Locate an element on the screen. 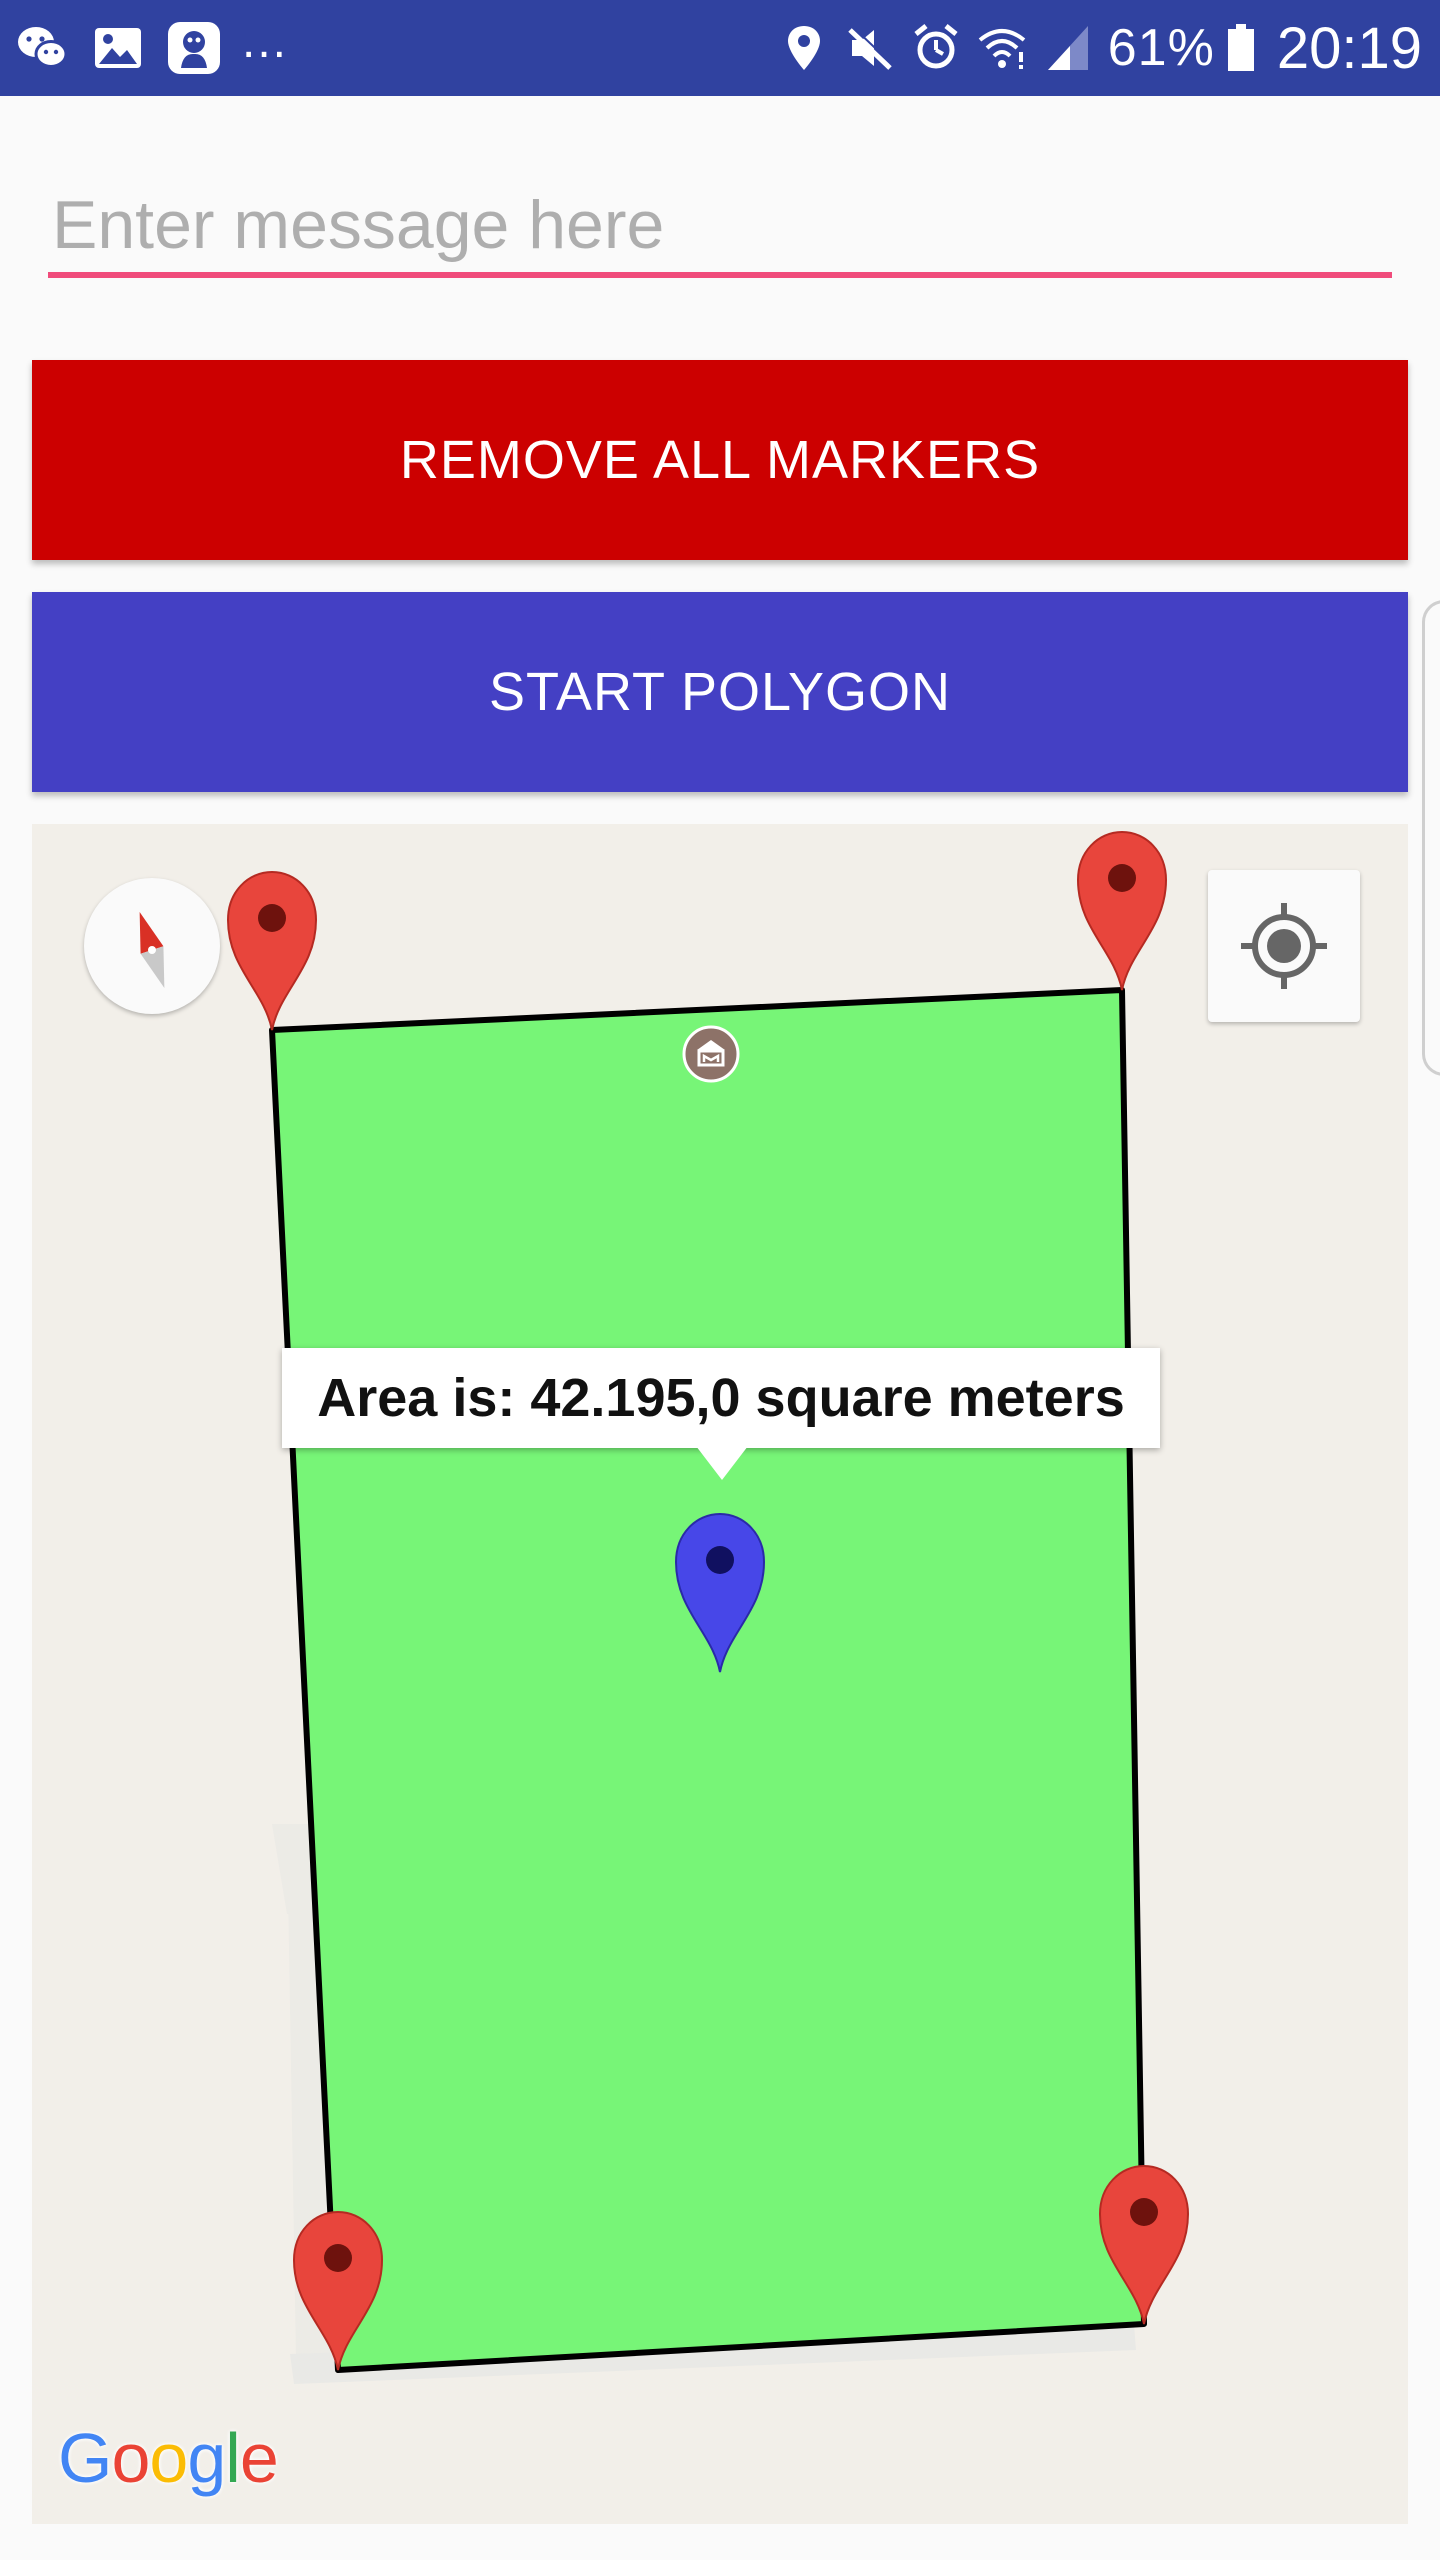 The height and width of the screenshot is (2560, 1440). area-text: Area is: 42.195,0 square meters is located at coordinates (721, 1398).